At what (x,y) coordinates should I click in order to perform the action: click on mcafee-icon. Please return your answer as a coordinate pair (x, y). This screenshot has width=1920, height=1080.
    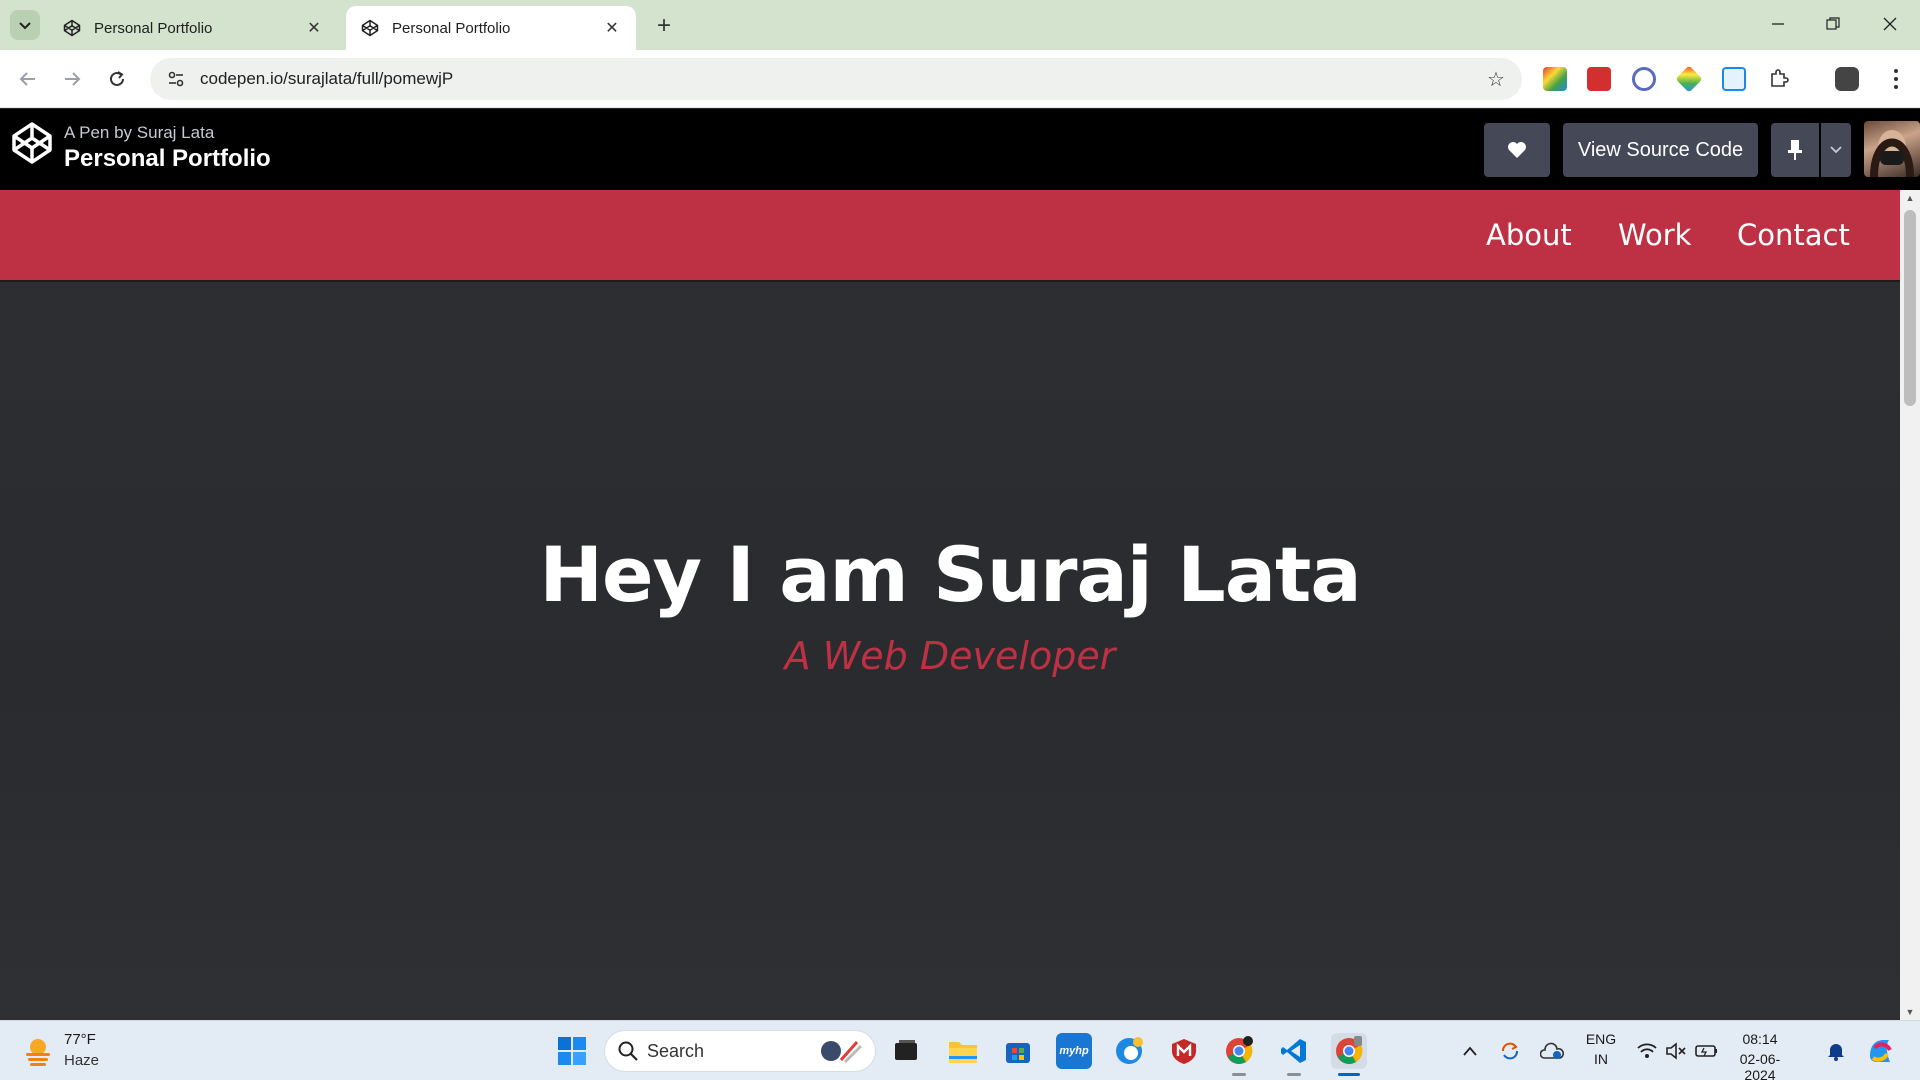
    Looking at the image, I should click on (1184, 1051).